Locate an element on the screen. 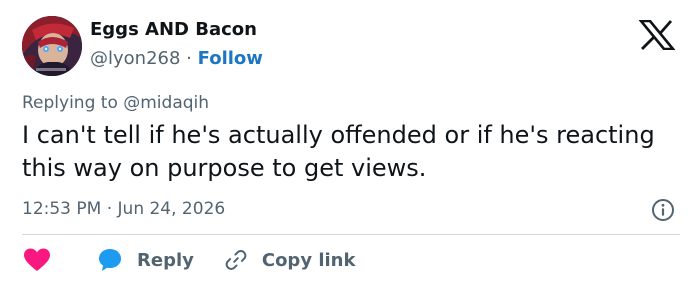 The image size is (700, 287). avatar is located at coordinates (52, 46).